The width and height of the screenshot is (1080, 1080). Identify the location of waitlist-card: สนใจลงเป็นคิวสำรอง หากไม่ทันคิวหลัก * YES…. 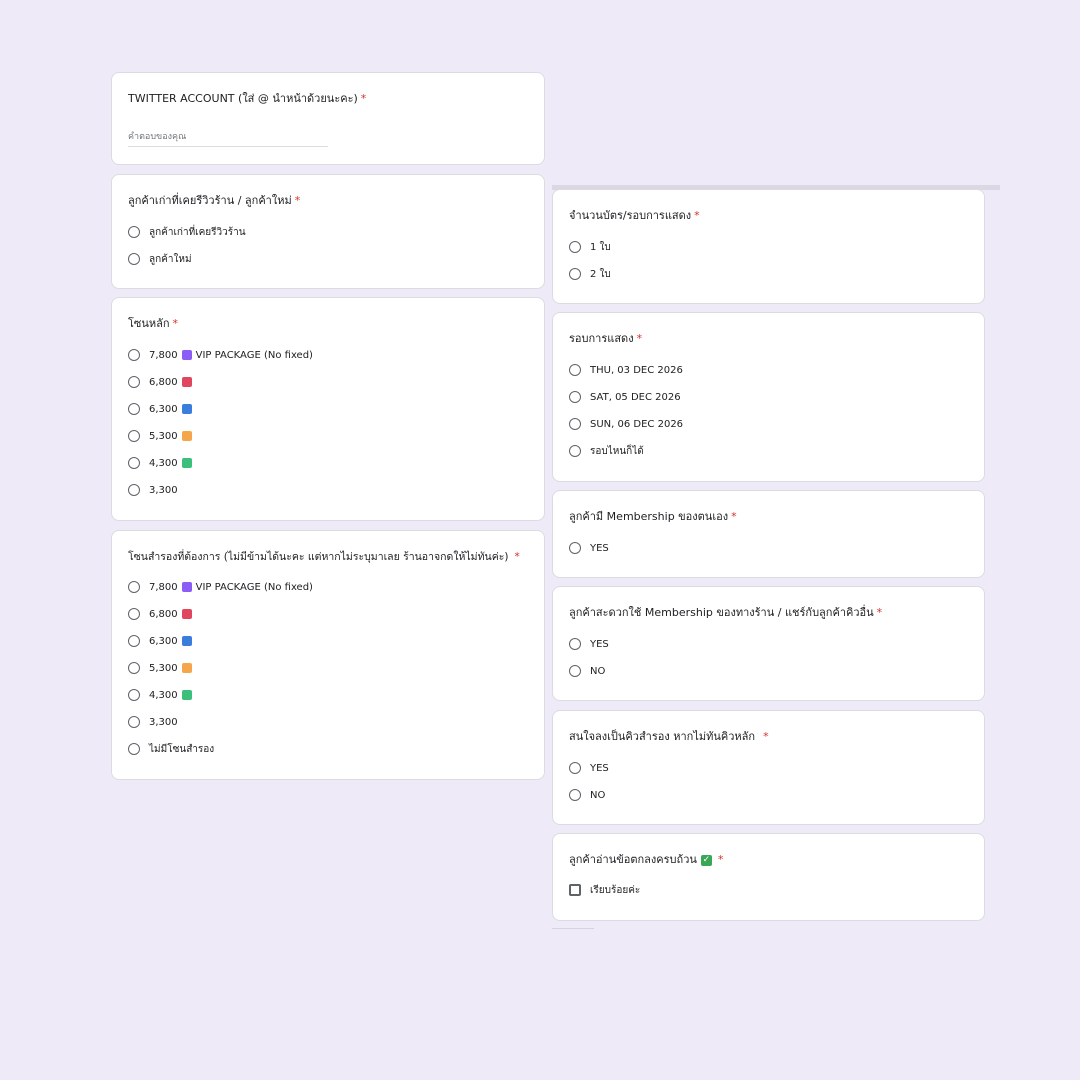
(768, 767).